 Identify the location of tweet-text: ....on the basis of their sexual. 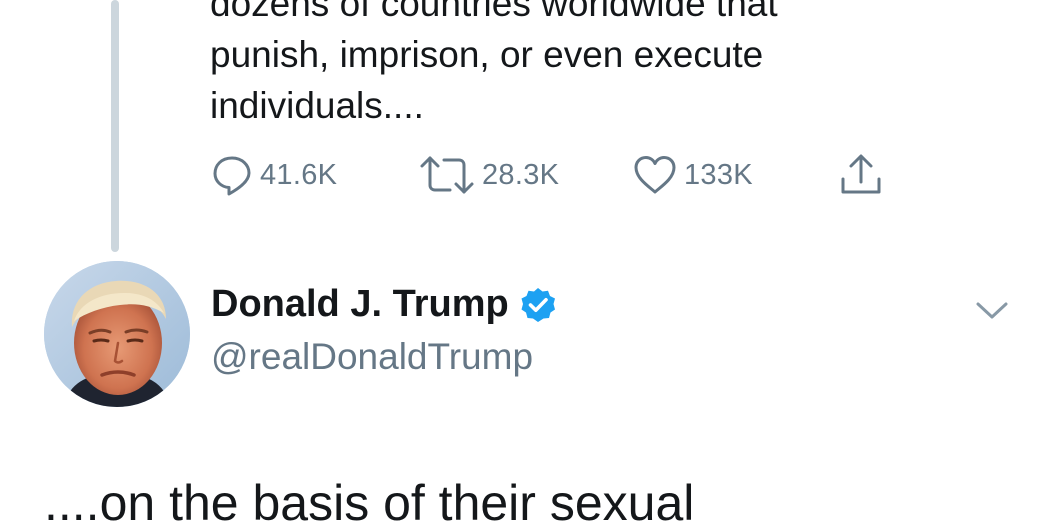
(369, 500).